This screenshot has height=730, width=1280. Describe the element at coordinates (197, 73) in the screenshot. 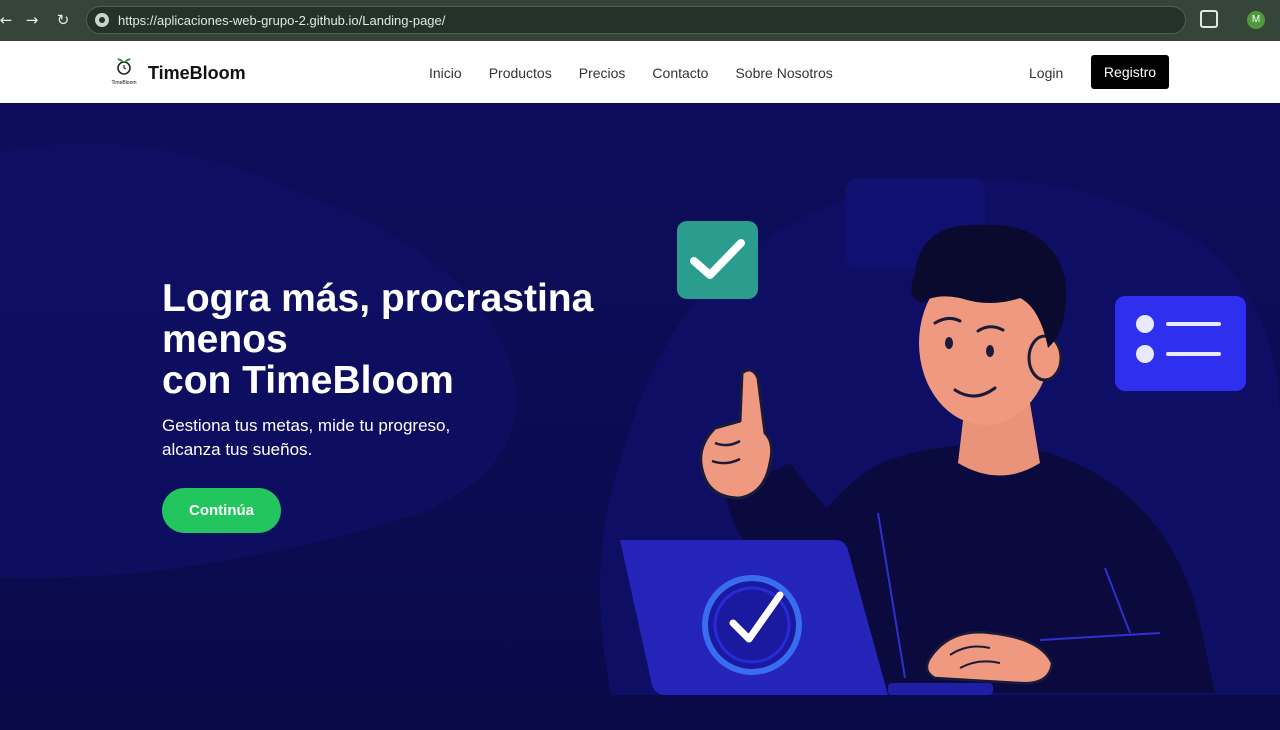

I see `brand-name: TimeBloom` at that location.